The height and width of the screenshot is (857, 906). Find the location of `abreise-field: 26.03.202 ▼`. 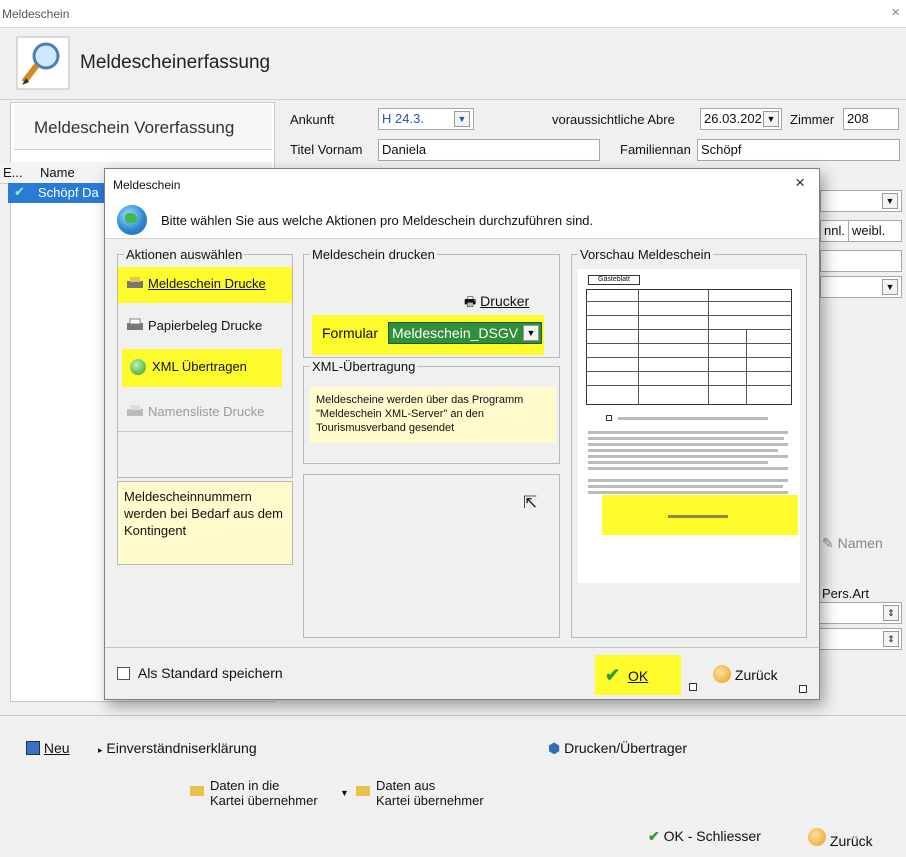

abreise-field: 26.03.202 ▼ is located at coordinates (741, 119).